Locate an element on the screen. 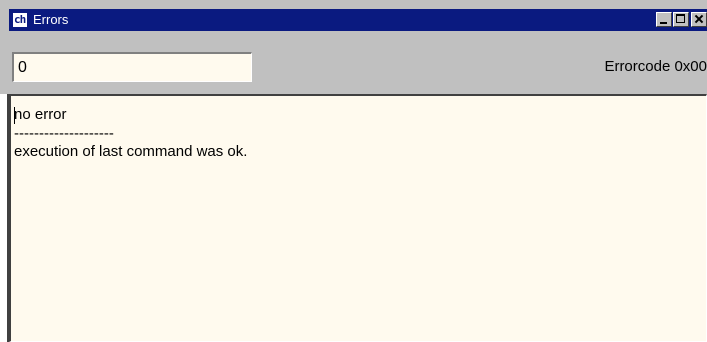  maximize-button is located at coordinates (681, 19).